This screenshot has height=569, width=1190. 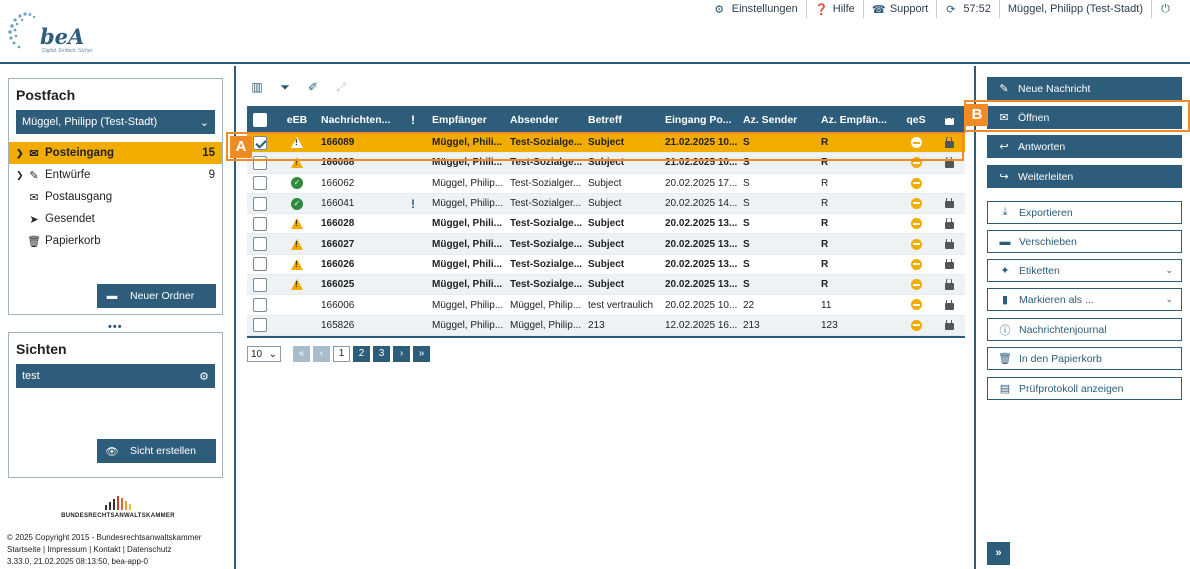 I want to click on folder-gesendet: ➤ Gesendet, so click(x=115, y=219).